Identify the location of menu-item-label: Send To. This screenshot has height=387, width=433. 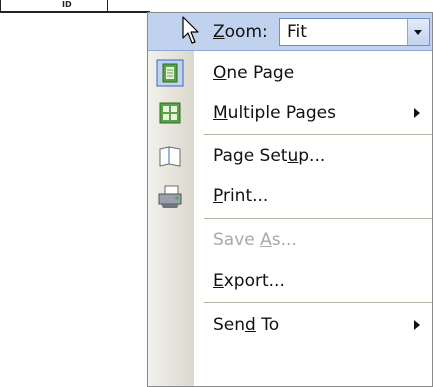
(246, 325).